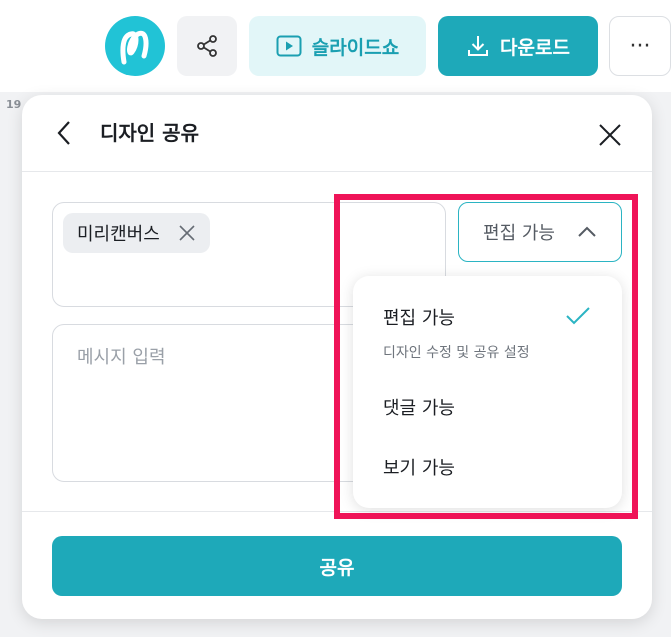 The height and width of the screenshot is (637, 671). I want to click on permission-select: 편집 가능, so click(540, 232).